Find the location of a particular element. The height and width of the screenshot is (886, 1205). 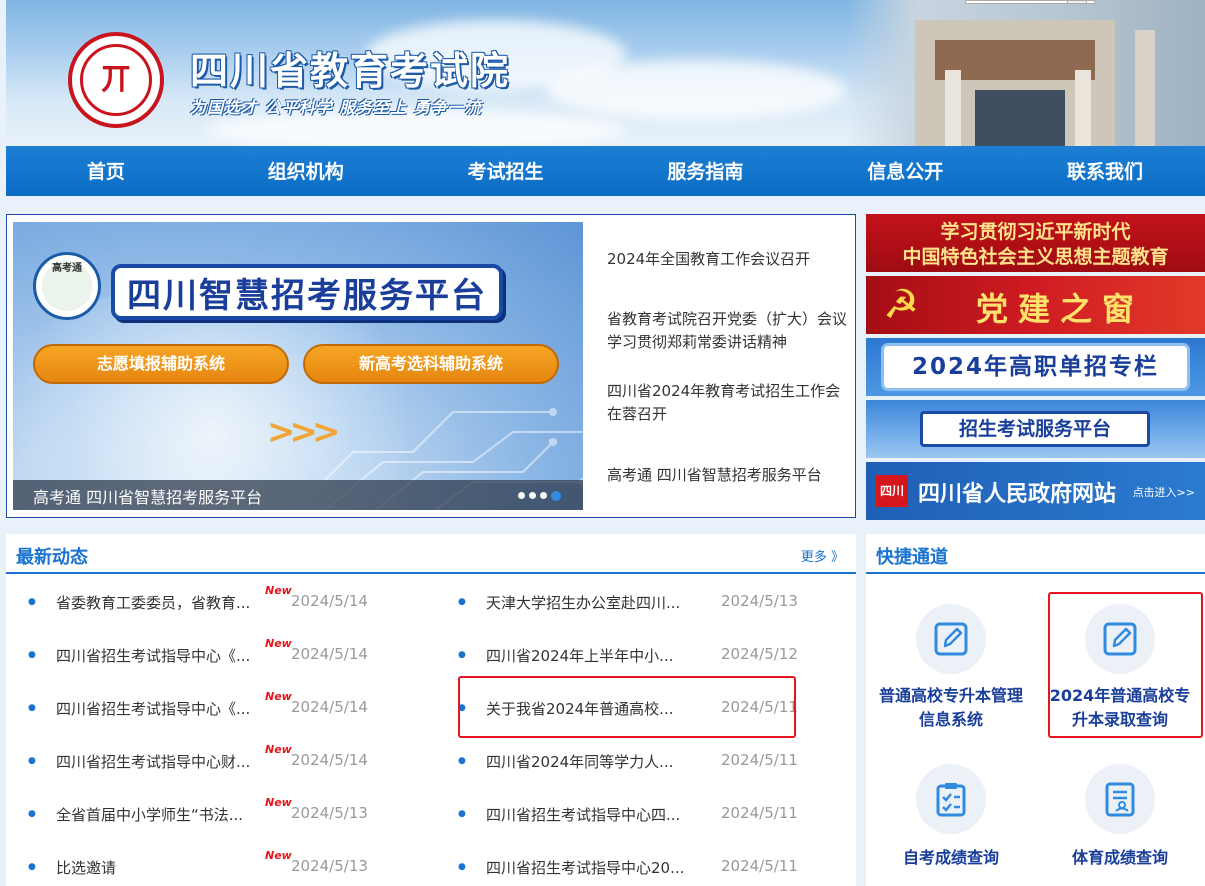

news-date: 2024/5/13 is located at coordinates (329, 813).